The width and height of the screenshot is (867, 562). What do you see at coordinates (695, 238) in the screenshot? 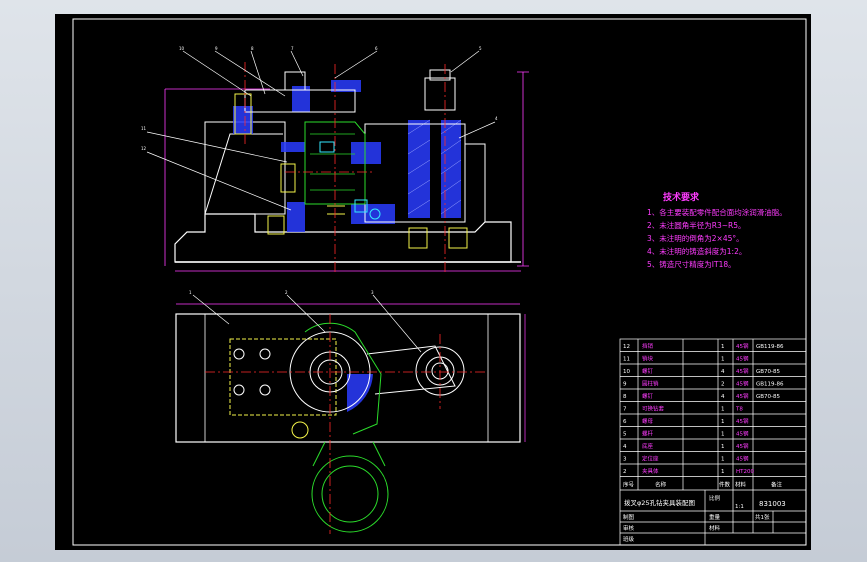
I see `tech-item: 3、未注明的倒角为2×45°。` at bounding box center [695, 238].